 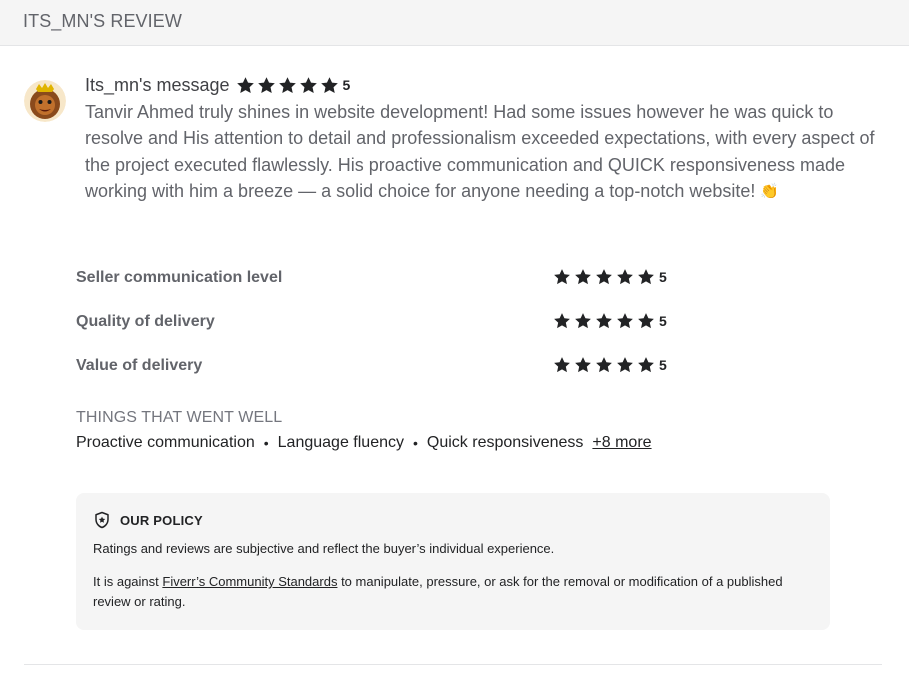 I want to click on went-well-title: THINGS THAT WENT WELL, so click(x=179, y=417).